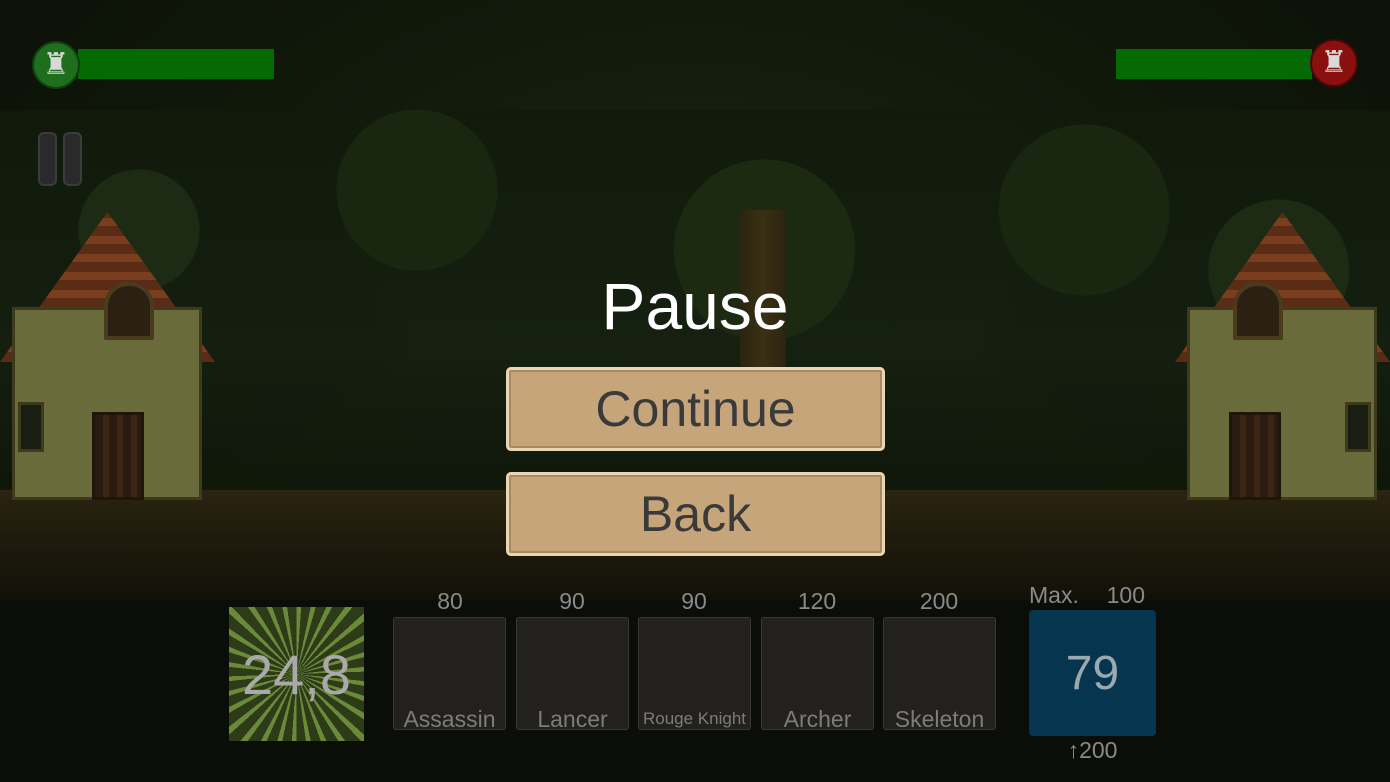 Image resolution: width=1390 pixels, height=782 pixels. Describe the element at coordinates (1092, 750) in the screenshot. I see `upgrade-cost: ↑200` at that location.